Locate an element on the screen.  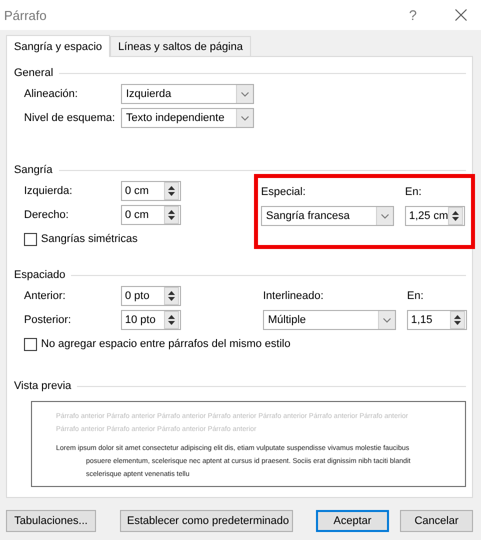
spin-field: 0 pto is located at coordinates (151, 296).